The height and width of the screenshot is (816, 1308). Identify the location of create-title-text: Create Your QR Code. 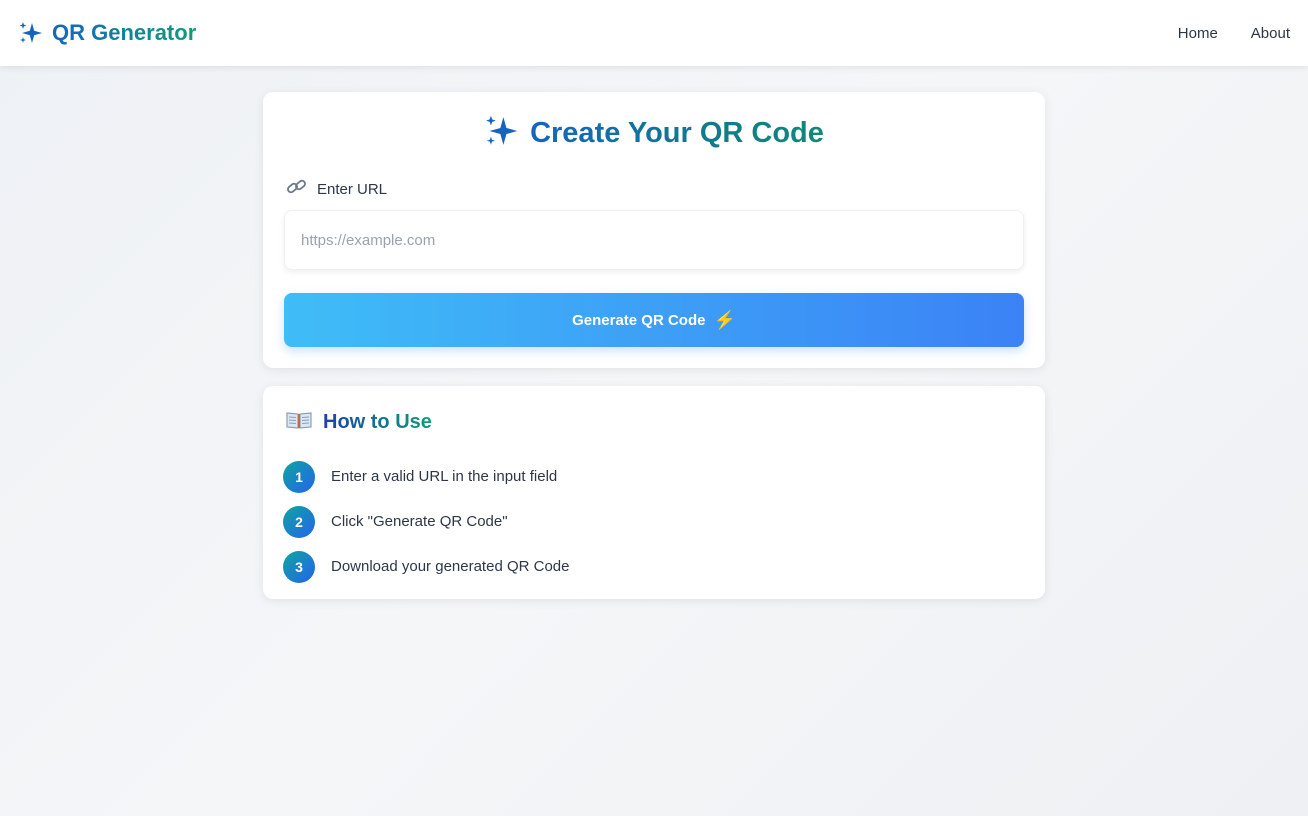
(677, 133).